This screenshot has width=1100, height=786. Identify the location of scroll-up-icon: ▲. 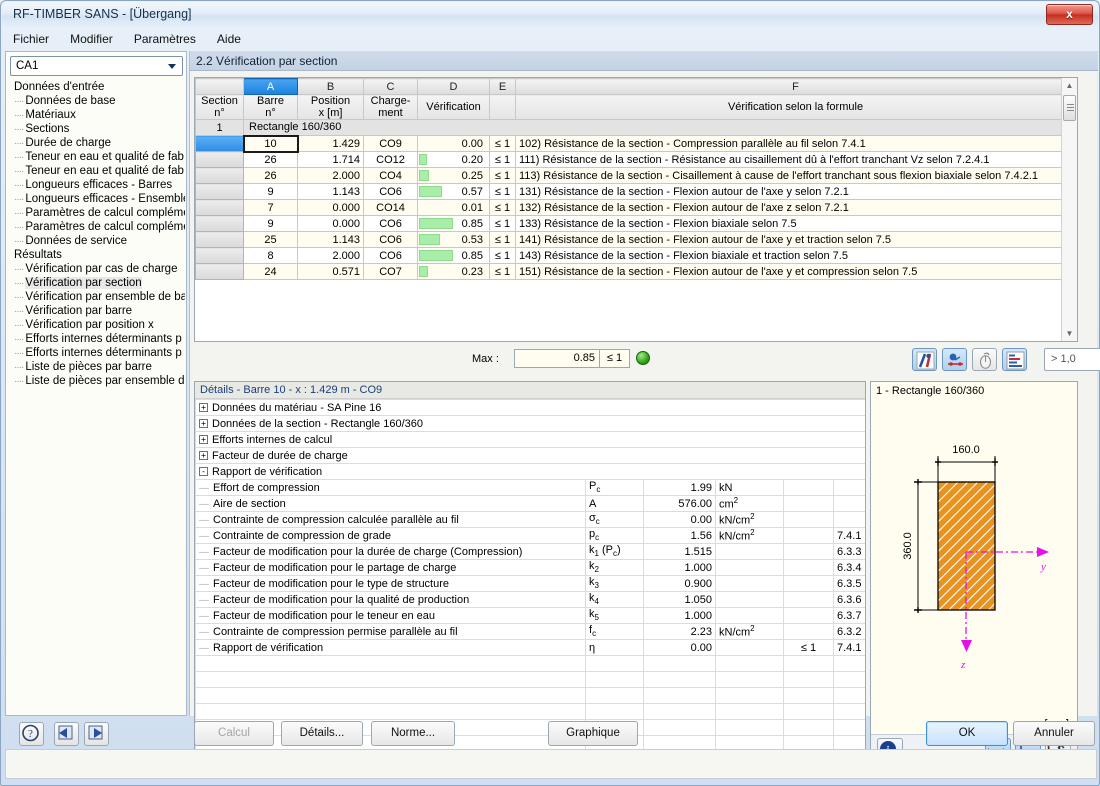
(1069, 85).